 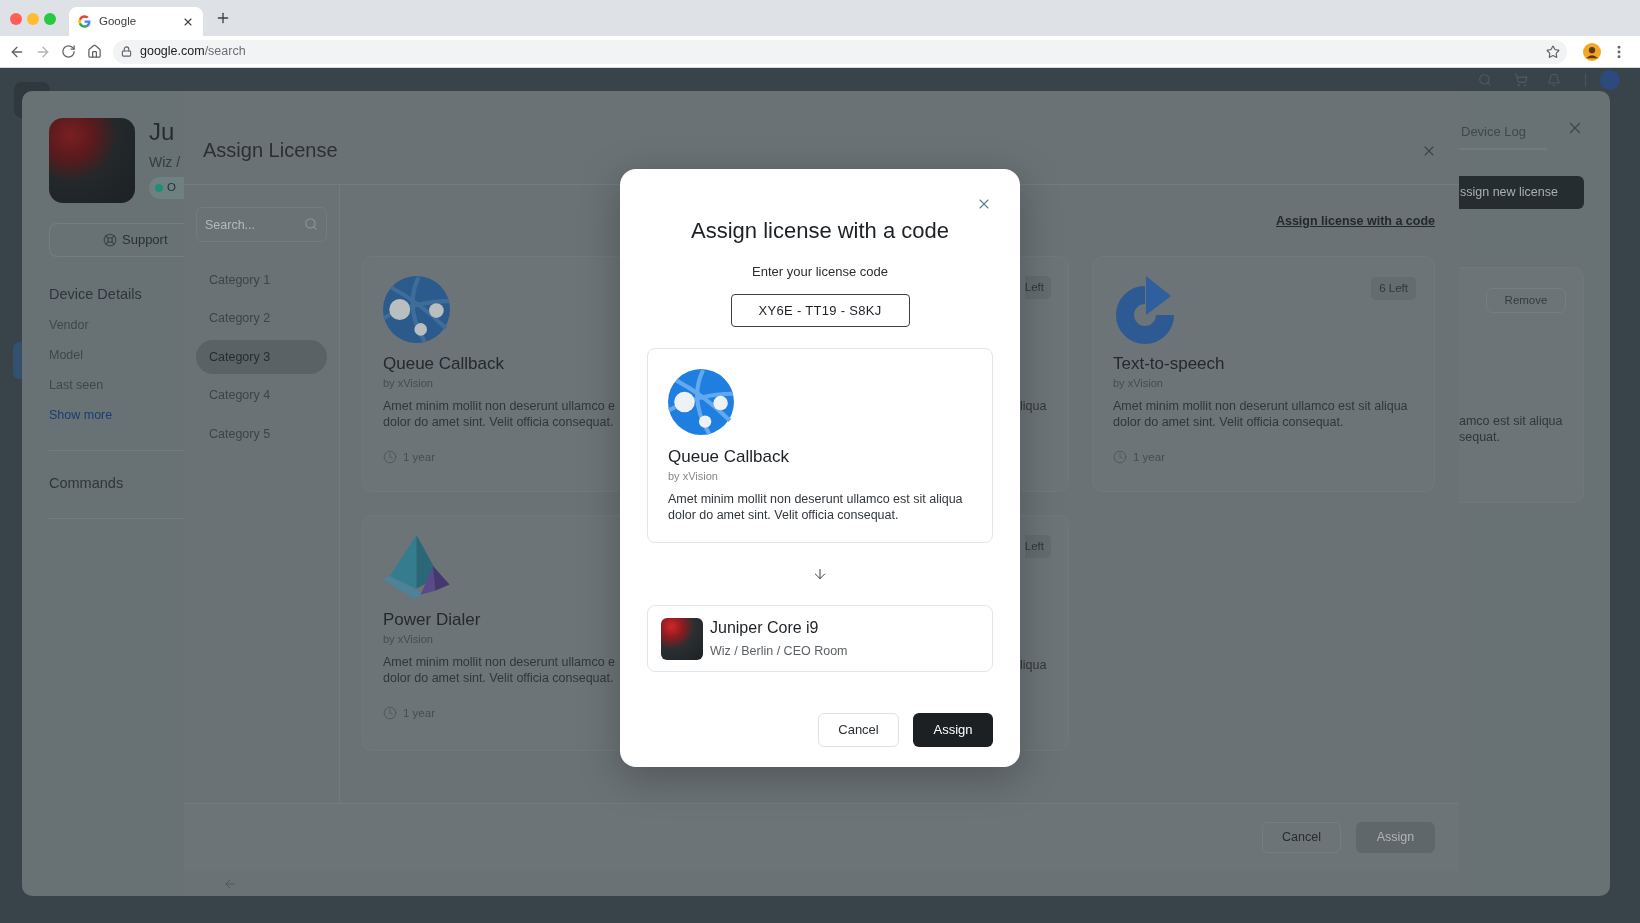 I want to click on assign-new-license-button: ssign new license, so click(x=1521, y=192).